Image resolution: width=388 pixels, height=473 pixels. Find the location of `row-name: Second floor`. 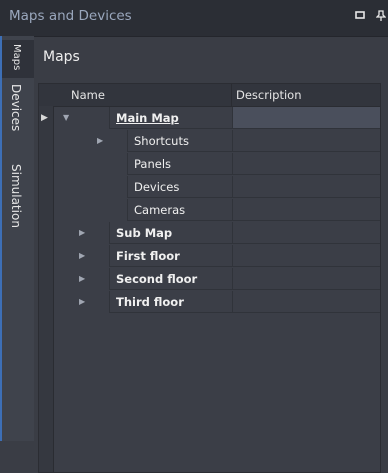

row-name: Second floor is located at coordinates (157, 279).